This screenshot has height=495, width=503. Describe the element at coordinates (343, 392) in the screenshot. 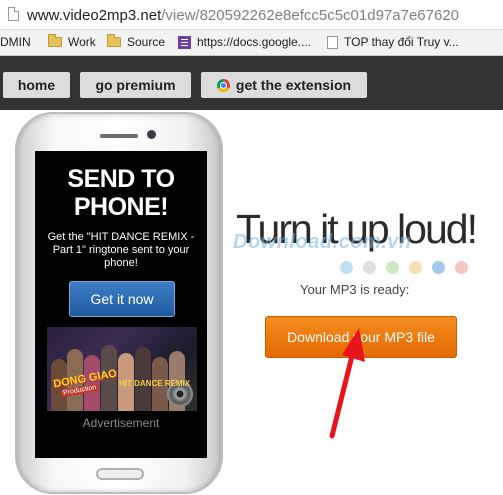

I see `arrow-shaft` at that location.